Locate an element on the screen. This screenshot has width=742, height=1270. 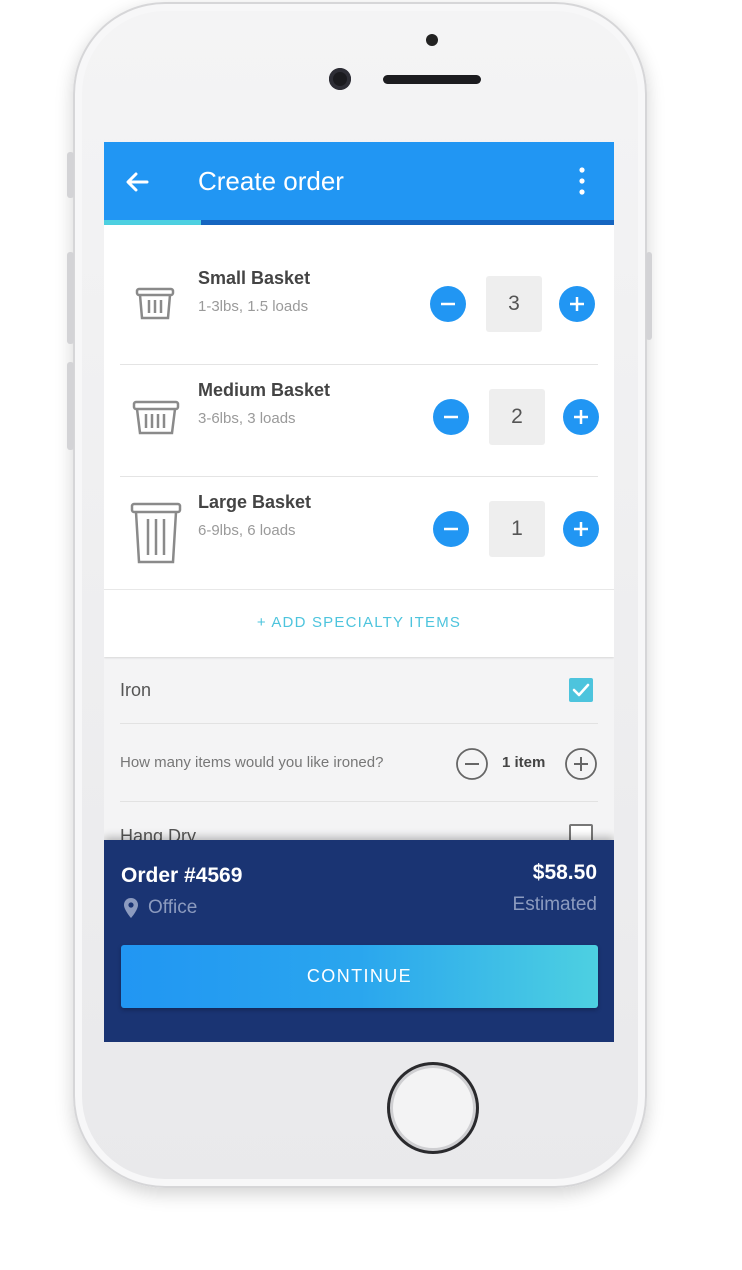
basket-detail: 3-6lbs, 3 loads is located at coordinates (247, 418).